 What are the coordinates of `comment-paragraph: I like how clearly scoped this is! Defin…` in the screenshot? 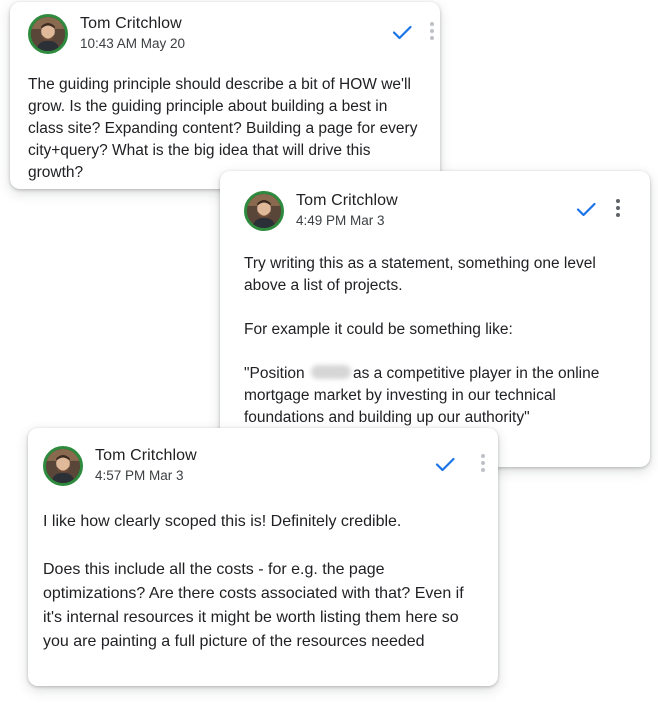 It's located at (222, 521).